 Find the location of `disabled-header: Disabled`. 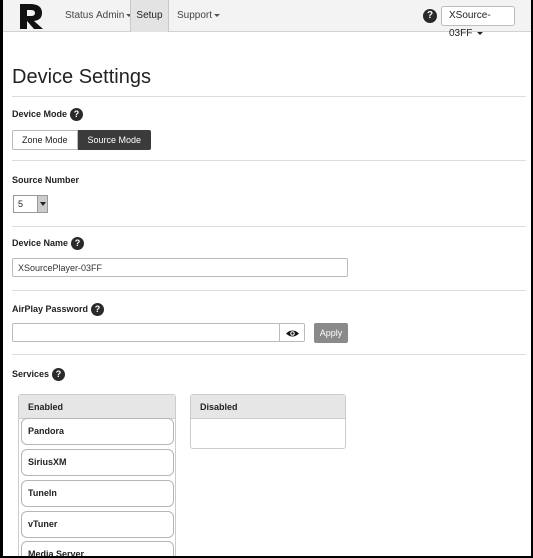

disabled-header: Disabled is located at coordinates (268, 407).